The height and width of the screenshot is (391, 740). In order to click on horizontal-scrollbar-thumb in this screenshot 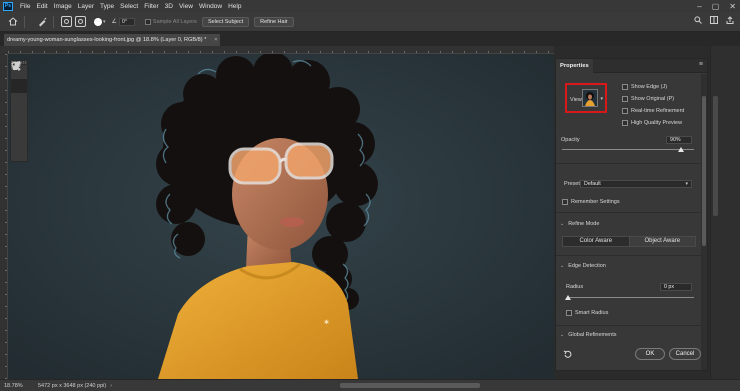, I will do `click(410, 385)`.